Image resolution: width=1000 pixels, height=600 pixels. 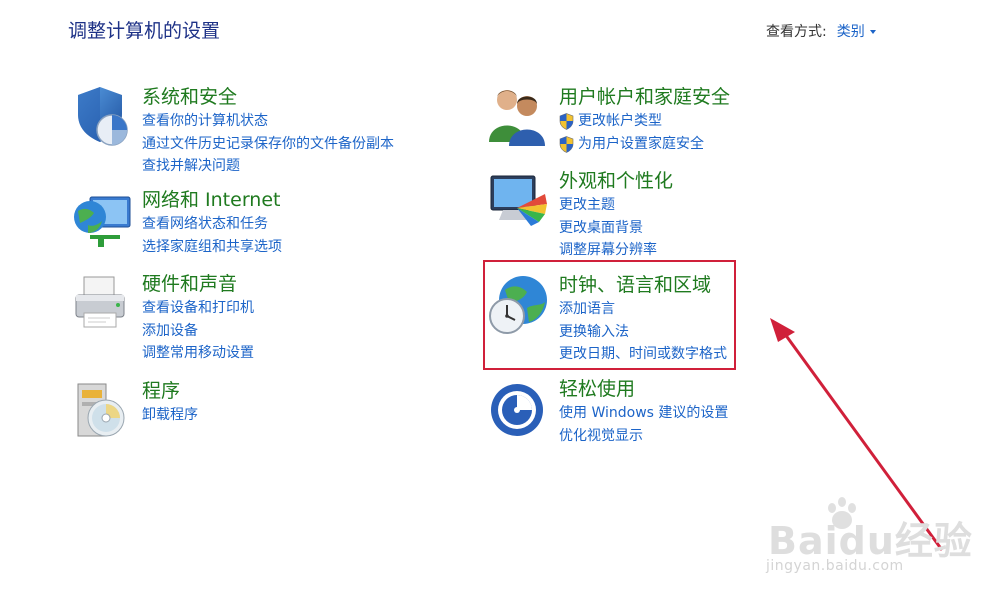 What do you see at coordinates (835, 566) in the screenshot?
I see `watermark-url: jingyan.baidu.com` at bounding box center [835, 566].